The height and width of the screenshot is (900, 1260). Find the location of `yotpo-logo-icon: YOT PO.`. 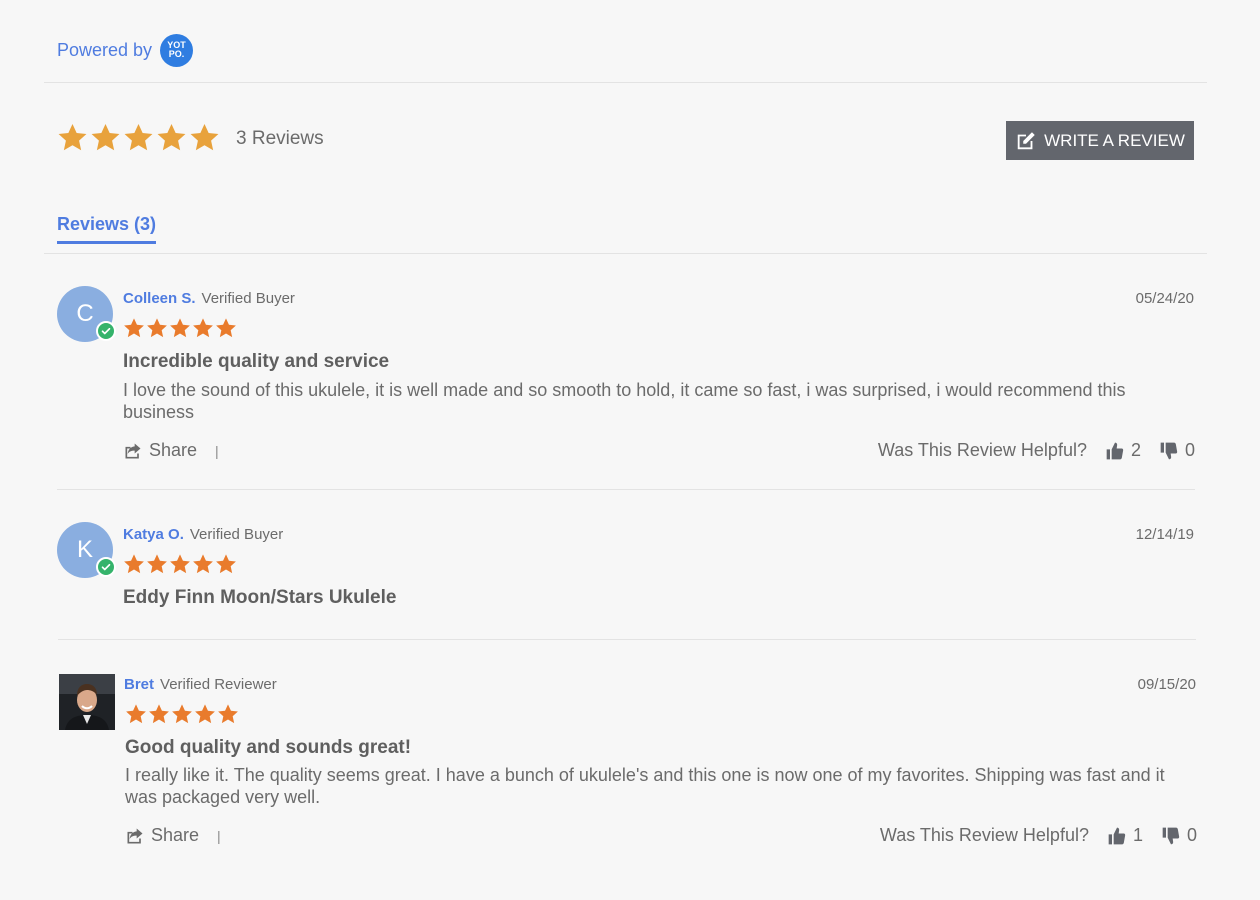

yotpo-logo-icon: YOT PO. is located at coordinates (177, 50).